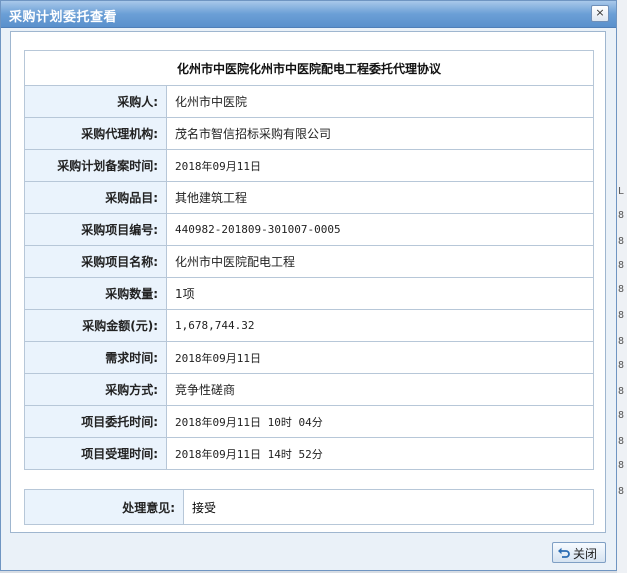 Image resolution: width=627 pixels, height=573 pixels. What do you see at coordinates (380, 261) in the screenshot?
I see `field-value: 化州市中医院配电工程` at bounding box center [380, 261].